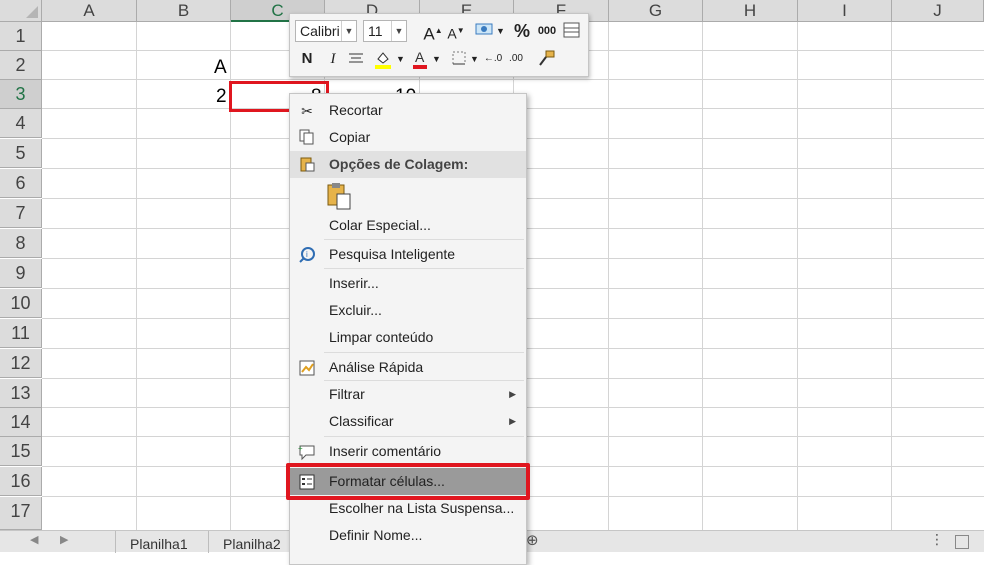 Image resolution: width=984 pixels, height=565 pixels. Describe the element at coordinates (21, 123) in the screenshot. I see `row-header-4: 4` at that location.